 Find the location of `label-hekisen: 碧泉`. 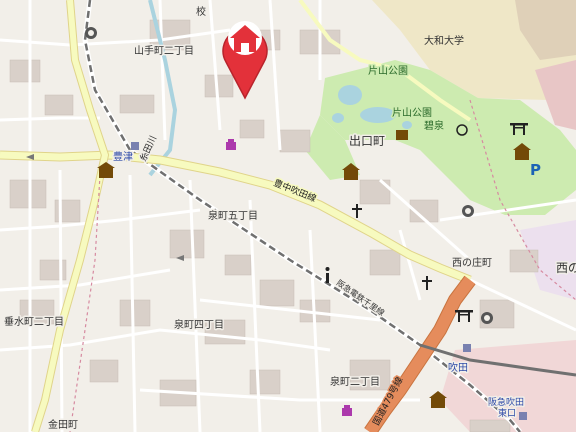

label-hekisen: 碧泉 is located at coordinates (434, 125).